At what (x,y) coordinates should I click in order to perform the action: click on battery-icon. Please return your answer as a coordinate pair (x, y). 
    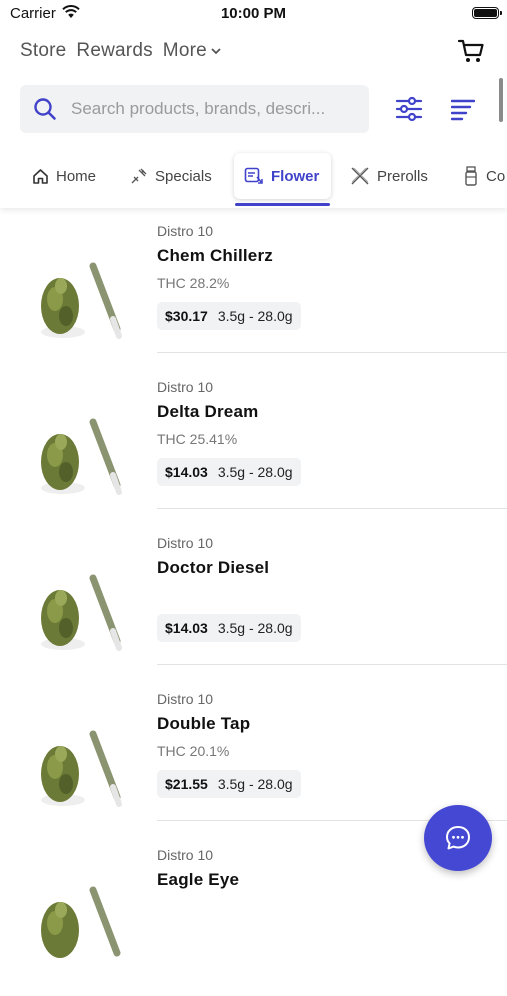
    Looking at the image, I should click on (487, 13).